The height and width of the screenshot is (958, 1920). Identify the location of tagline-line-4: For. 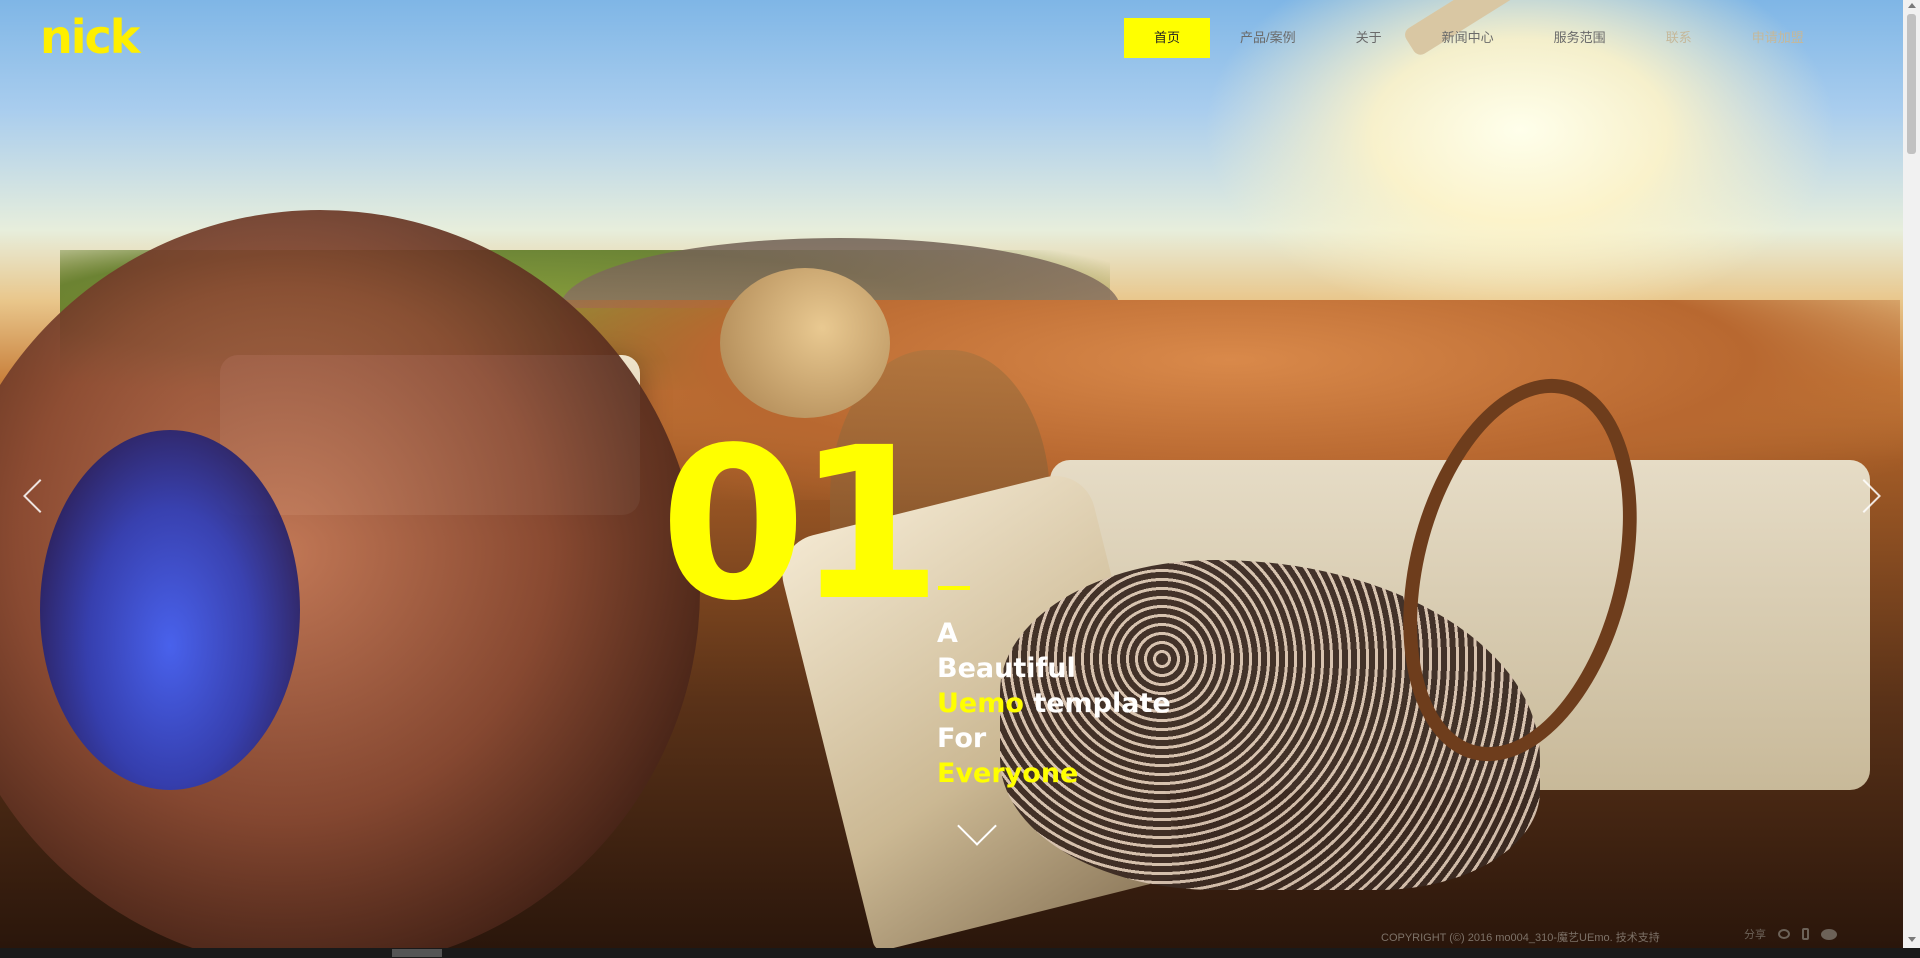
(962, 738).